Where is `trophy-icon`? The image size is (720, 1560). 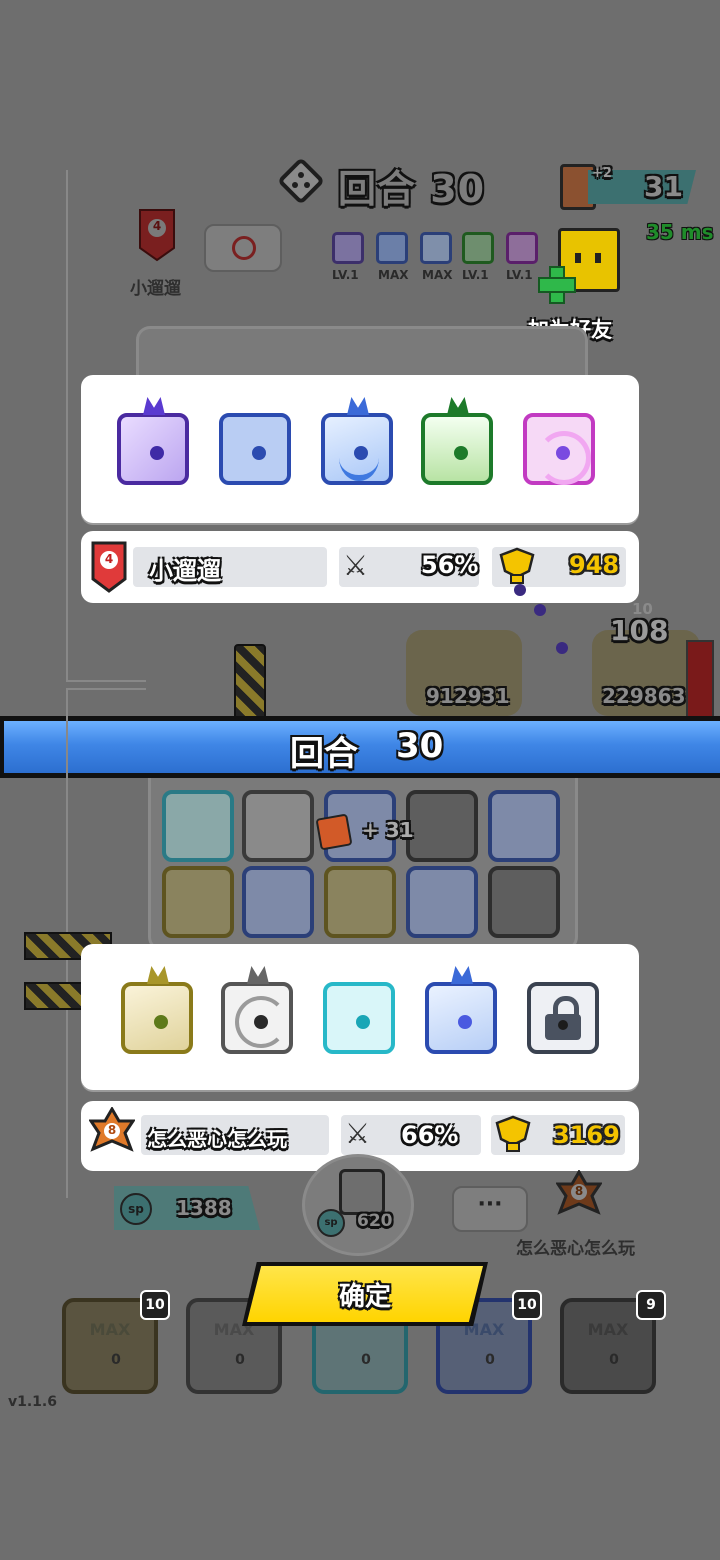
trophy-icon is located at coordinates (517, 566).